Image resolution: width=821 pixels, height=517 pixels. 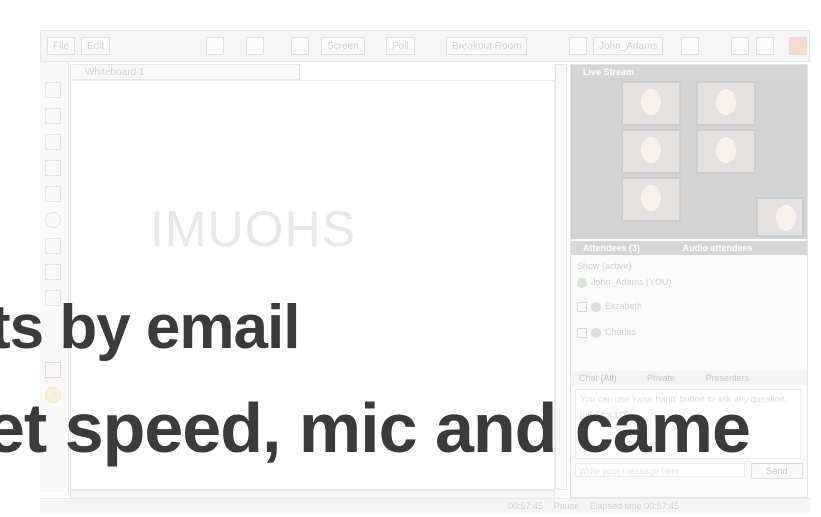 What do you see at coordinates (53, 194) in the screenshot?
I see `rectangle-tool-icon` at bounding box center [53, 194].